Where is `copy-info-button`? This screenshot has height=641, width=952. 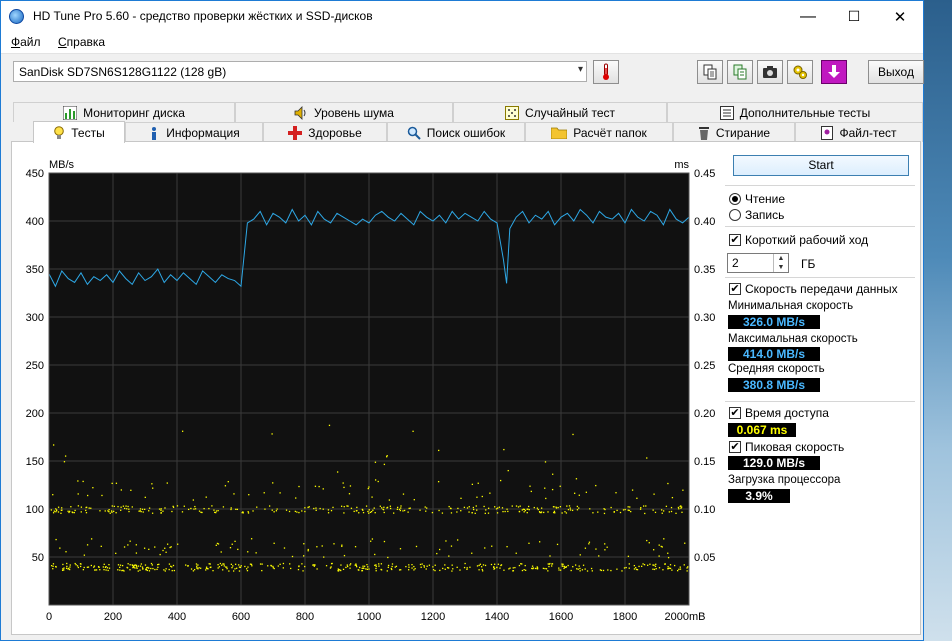
copy-info-button is located at coordinates (710, 72).